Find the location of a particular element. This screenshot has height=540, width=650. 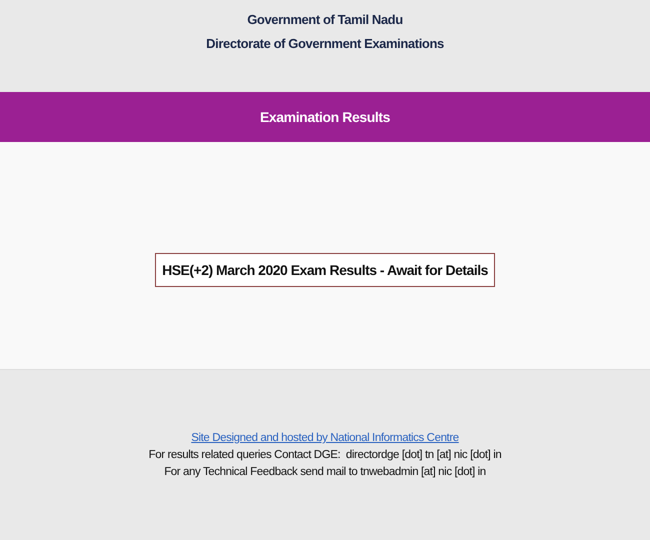

header-title: Directorate of Government Examinations is located at coordinates (325, 43).